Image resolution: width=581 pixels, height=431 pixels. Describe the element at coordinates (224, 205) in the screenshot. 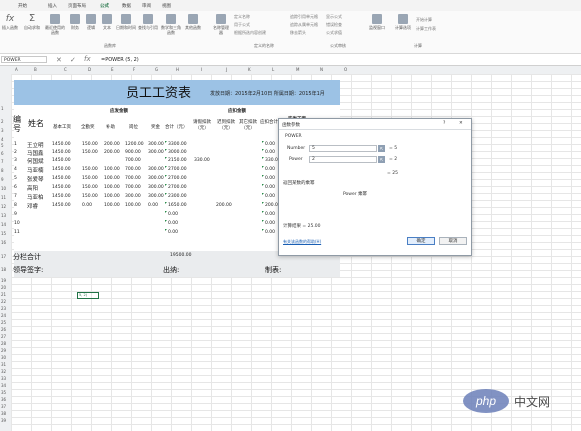

I see `cell-value: 200.00` at that location.